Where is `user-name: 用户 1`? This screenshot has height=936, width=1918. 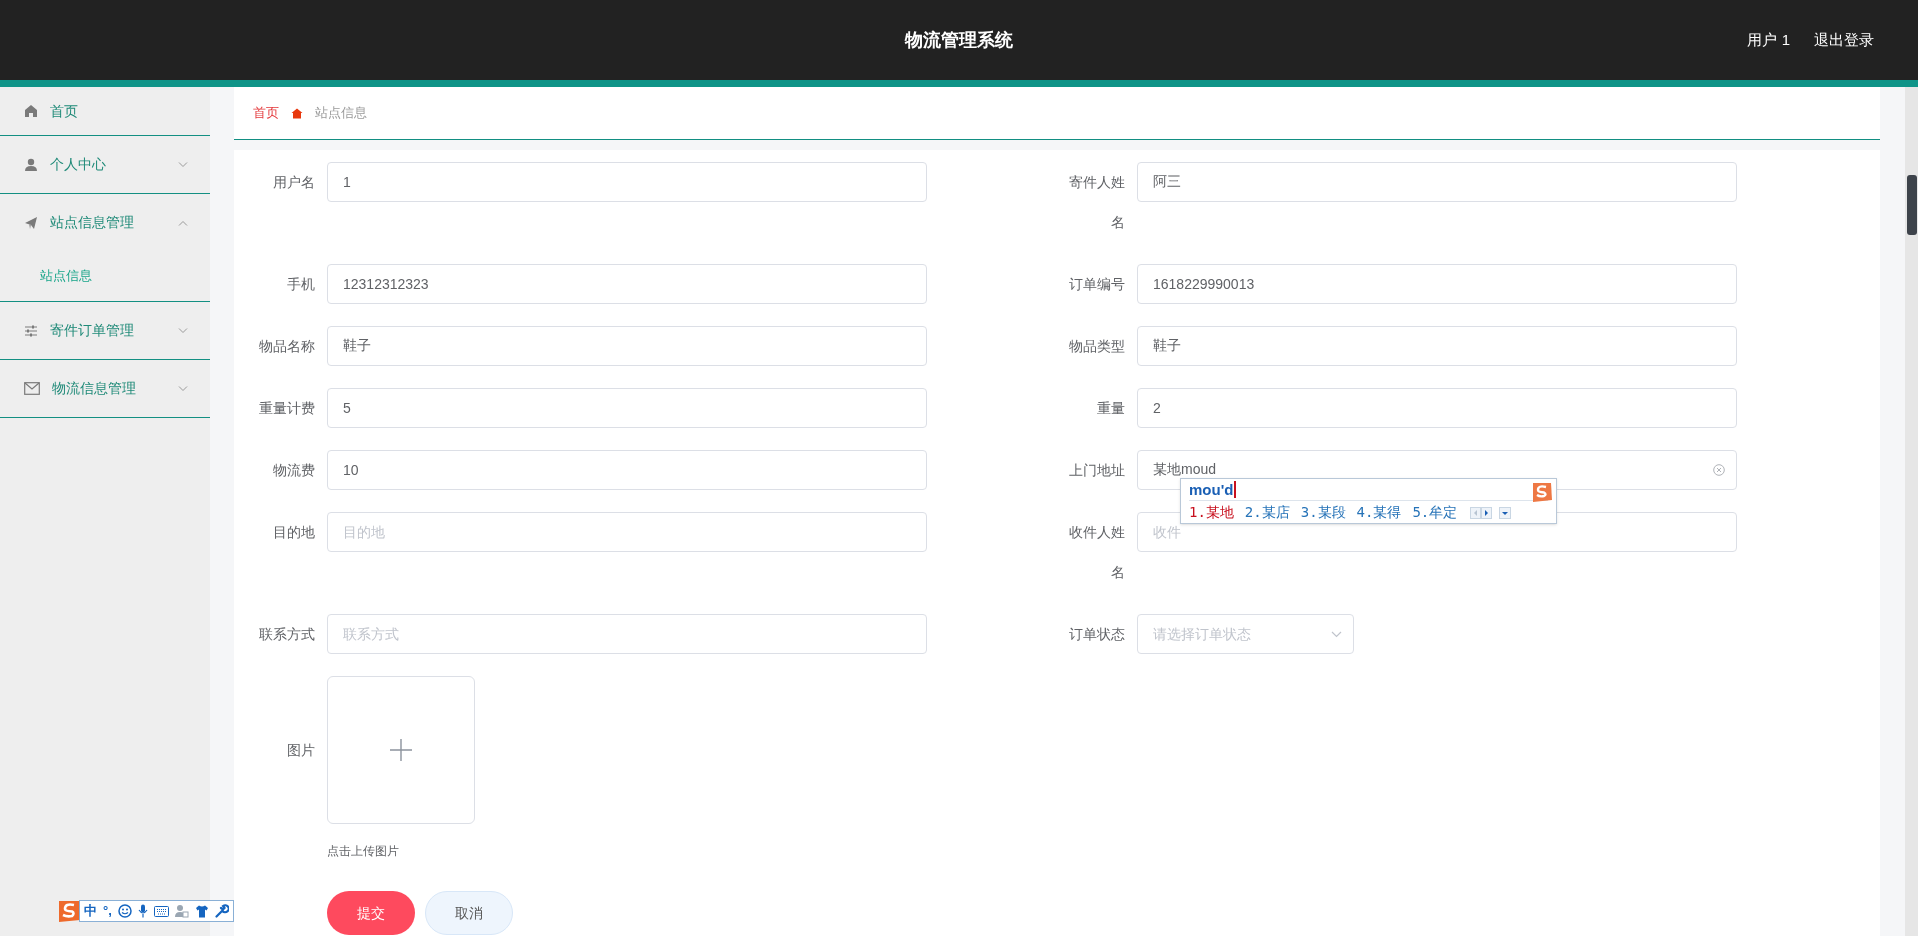 user-name: 用户 1 is located at coordinates (1768, 39).